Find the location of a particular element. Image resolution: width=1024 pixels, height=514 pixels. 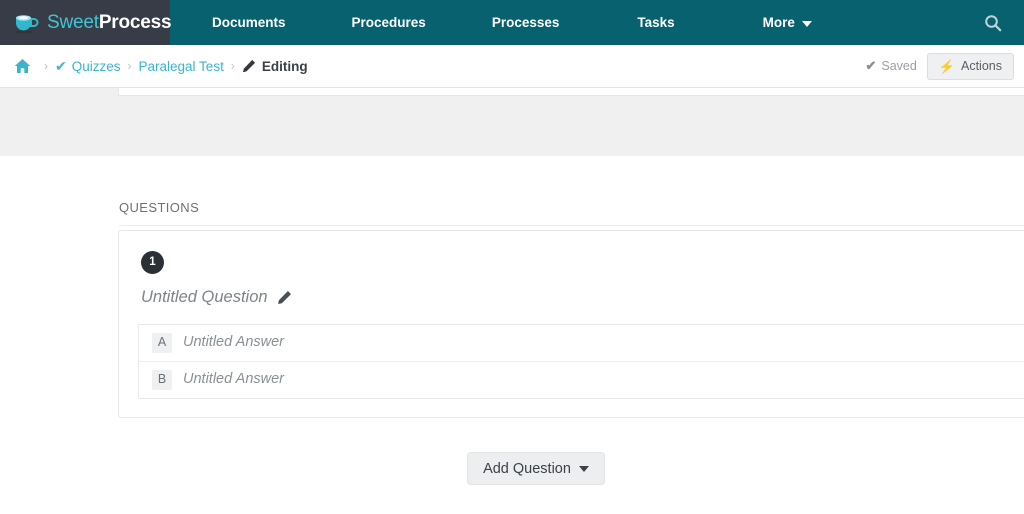

breadcrumb-item-quizzes: ✔ Quizzes is located at coordinates (88, 66).